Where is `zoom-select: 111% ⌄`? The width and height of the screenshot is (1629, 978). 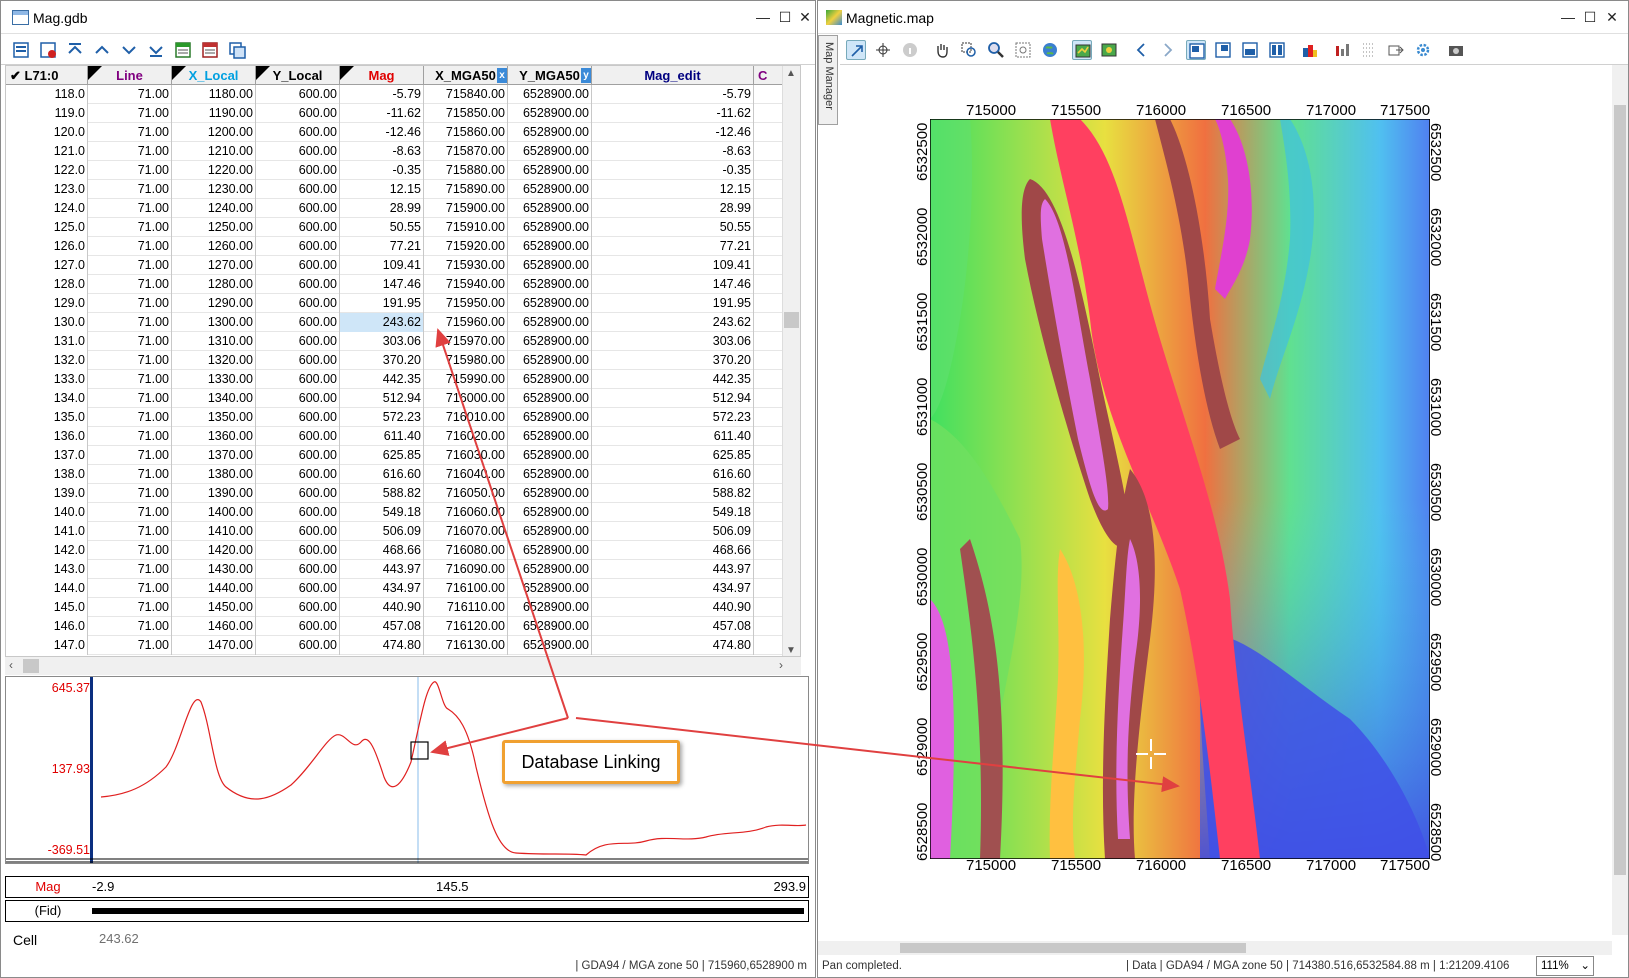 zoom-select: 111% ⌄ is located at coordinates (1565, 966).